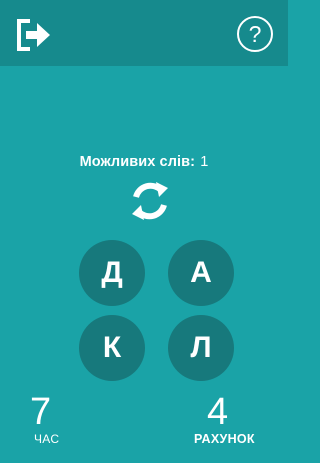 This screenshot has width=320, height=463. I want to click on refresh-icon, so click(150, 201).